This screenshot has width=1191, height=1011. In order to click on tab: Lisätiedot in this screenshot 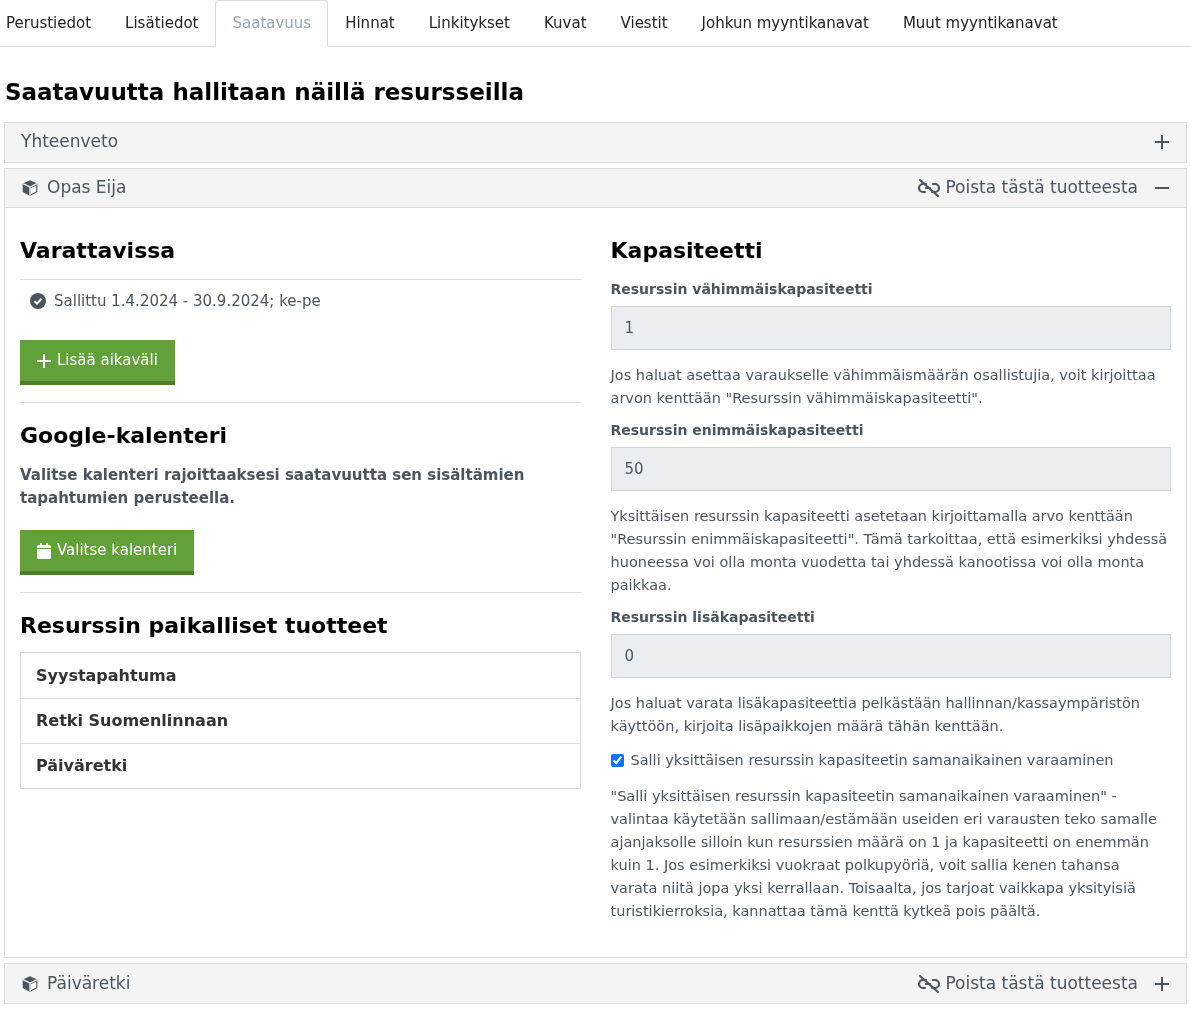, I will do `click(162, 23)`.